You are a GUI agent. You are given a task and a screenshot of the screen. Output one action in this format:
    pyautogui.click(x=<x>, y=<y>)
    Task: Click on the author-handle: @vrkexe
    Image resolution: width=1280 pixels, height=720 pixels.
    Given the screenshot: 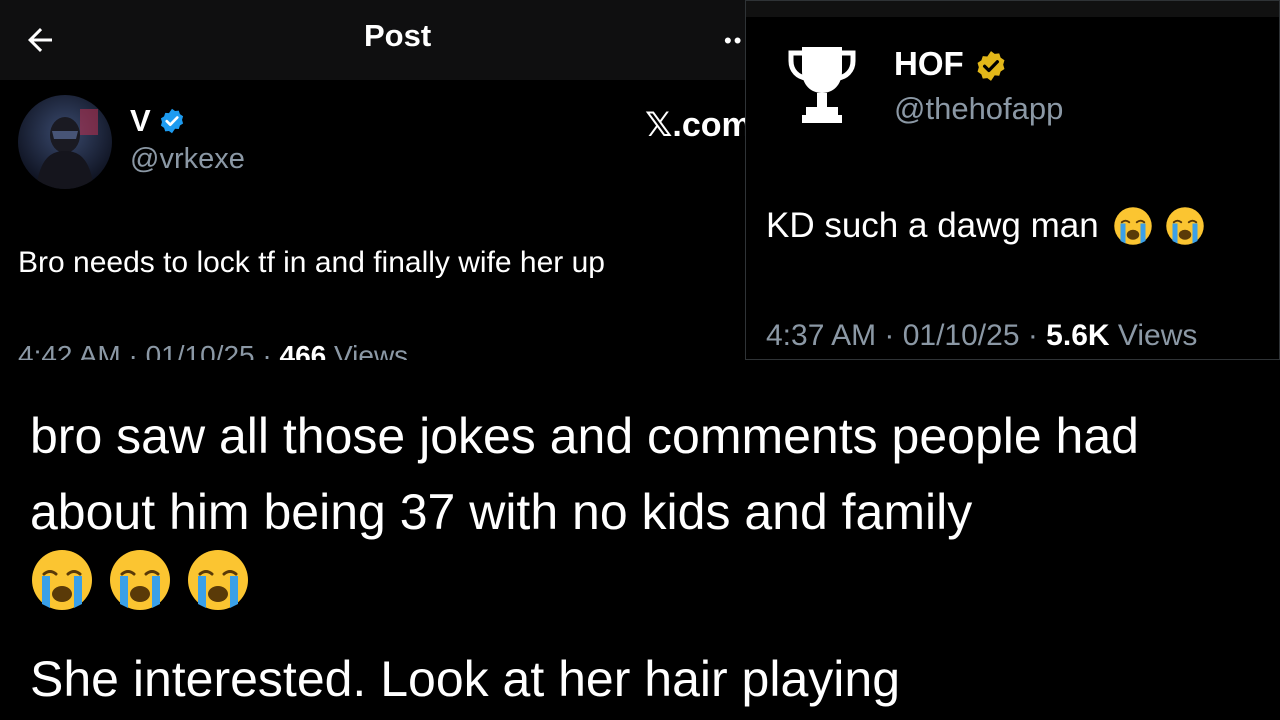 What is the action you would take?
    pyautogui.click(x=187, y=159)
    